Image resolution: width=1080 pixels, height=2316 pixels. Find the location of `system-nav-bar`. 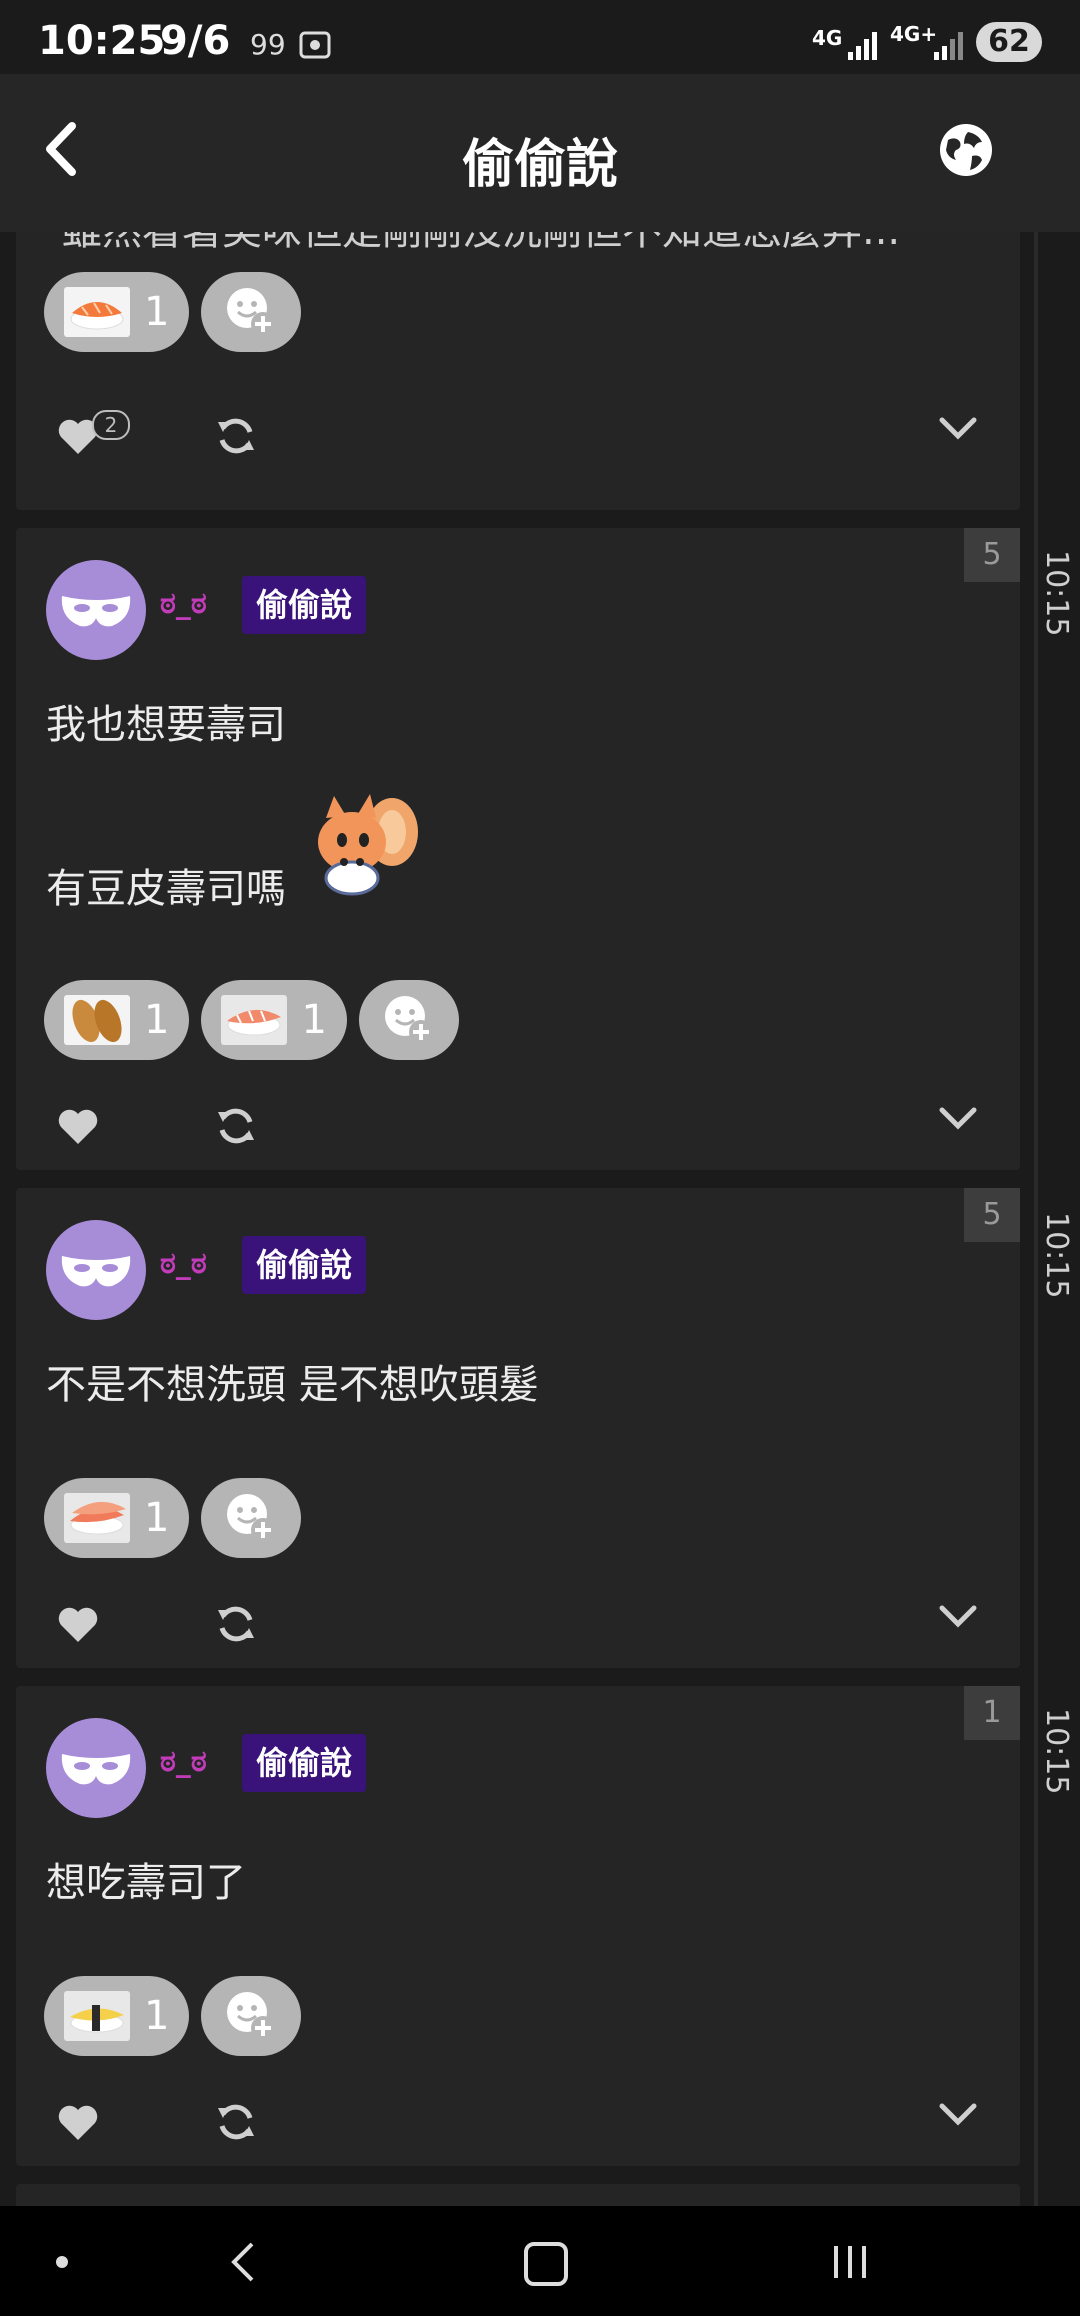

system-nav-bar is located at coordinates (540, 2261).